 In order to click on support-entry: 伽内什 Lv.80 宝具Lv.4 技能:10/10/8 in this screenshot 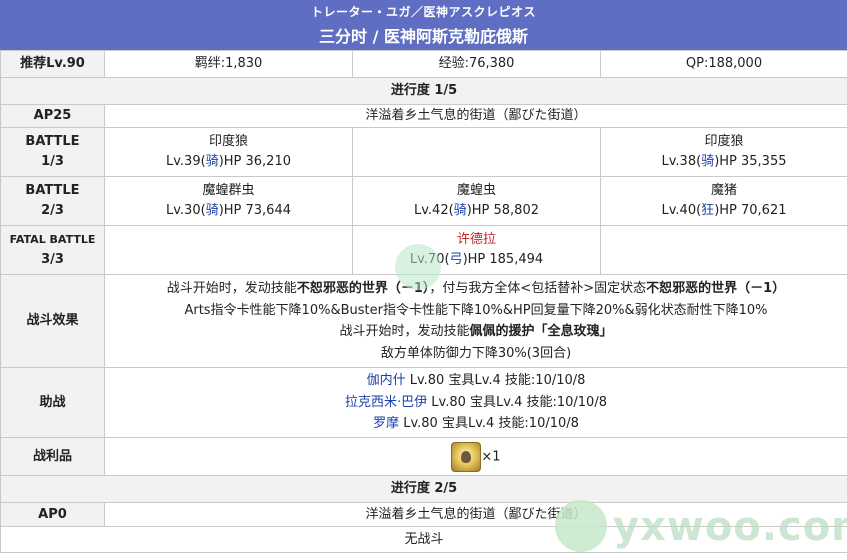, I will do `click(476, 381)`.